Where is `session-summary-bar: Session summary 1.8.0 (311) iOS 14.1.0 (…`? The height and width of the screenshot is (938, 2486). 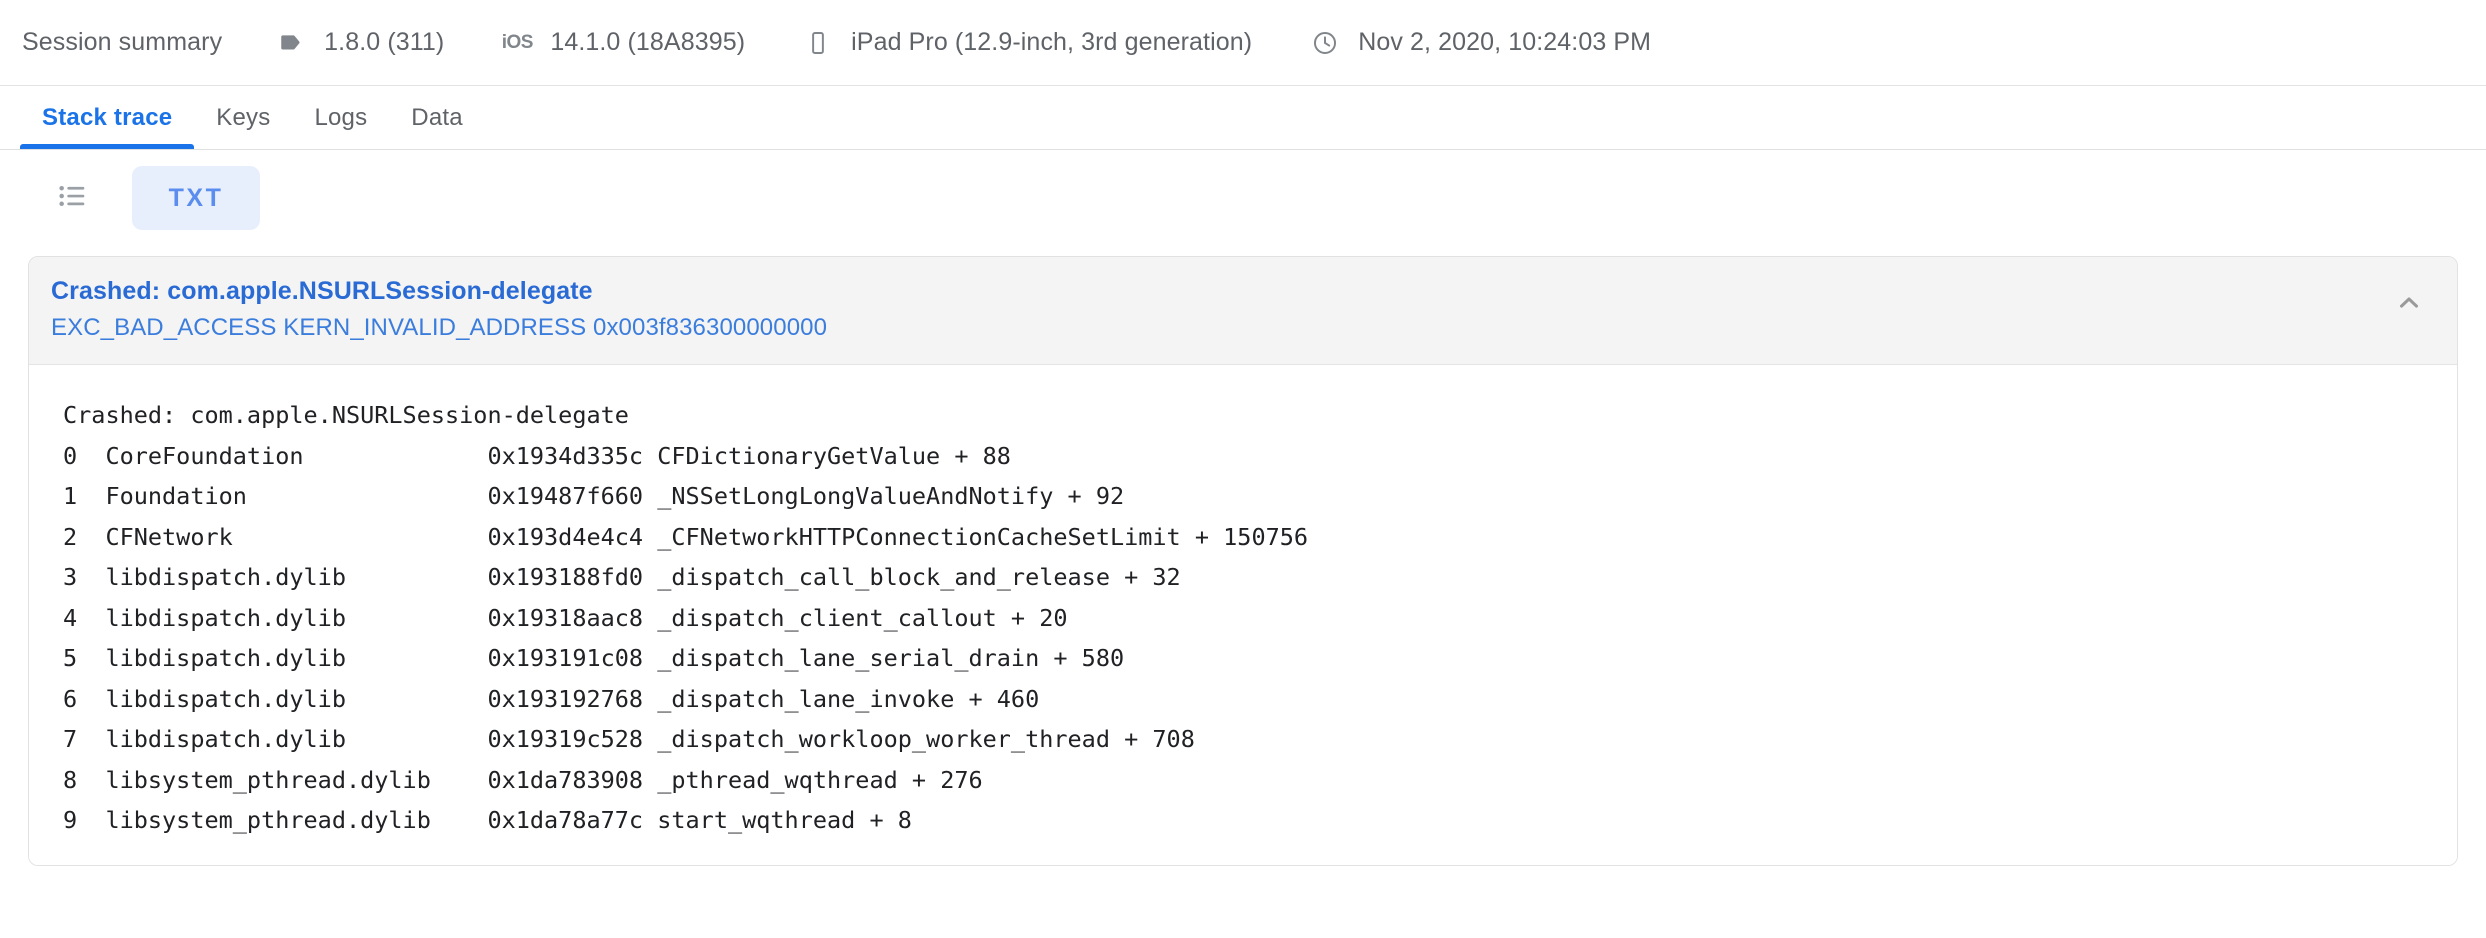 session-summary-bar: Session summary 1.8.0 (311) iOS 14.1.0 (… is located at coordinates (1243, 43).